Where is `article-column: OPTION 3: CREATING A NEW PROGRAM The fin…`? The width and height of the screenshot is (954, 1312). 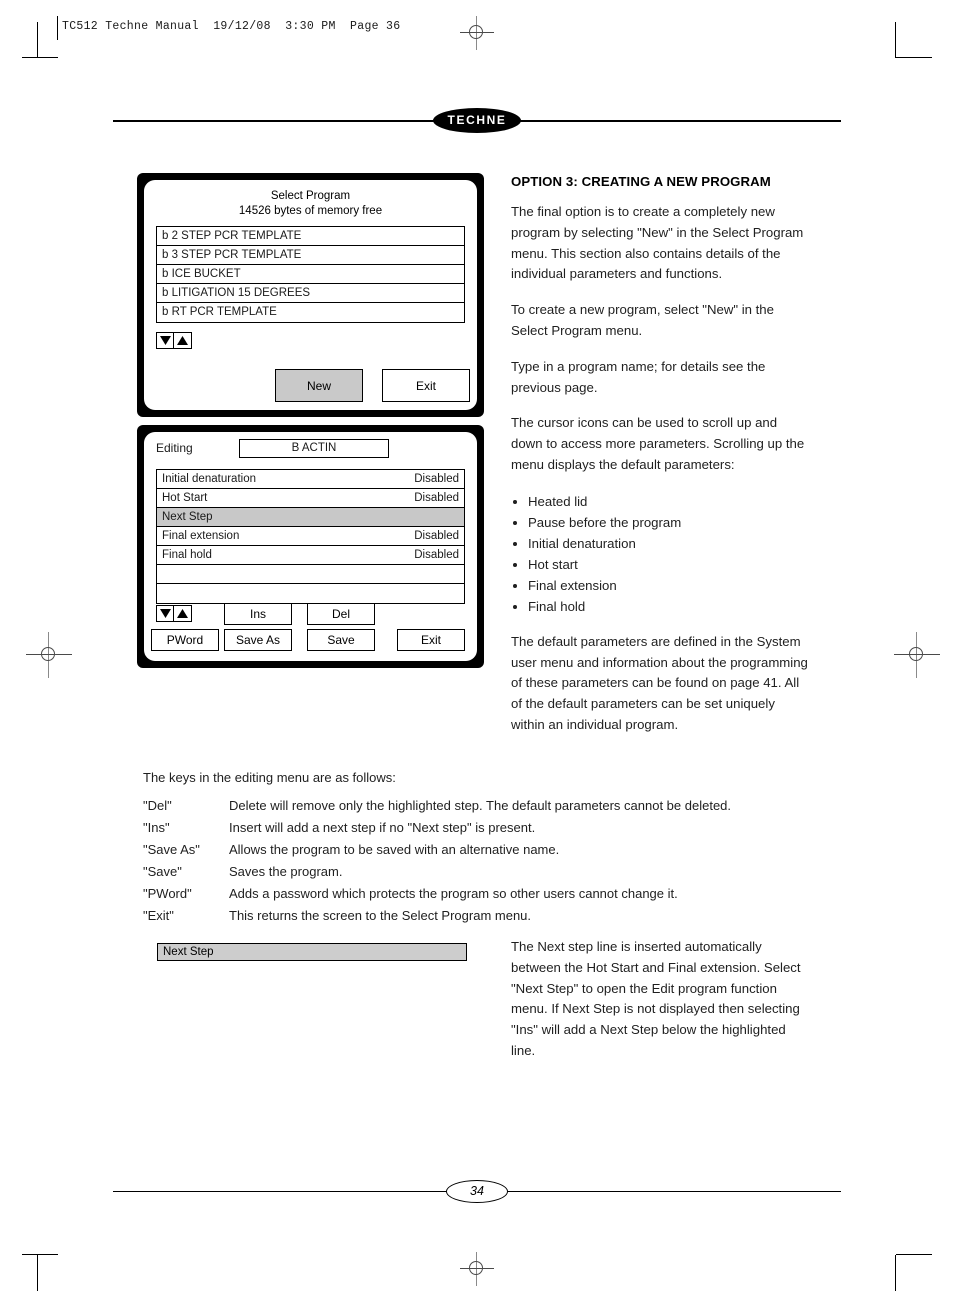
article-column: OPTION 3: CREATING A NEW PROGRAM The fin… is located at coordinates (661, 462).